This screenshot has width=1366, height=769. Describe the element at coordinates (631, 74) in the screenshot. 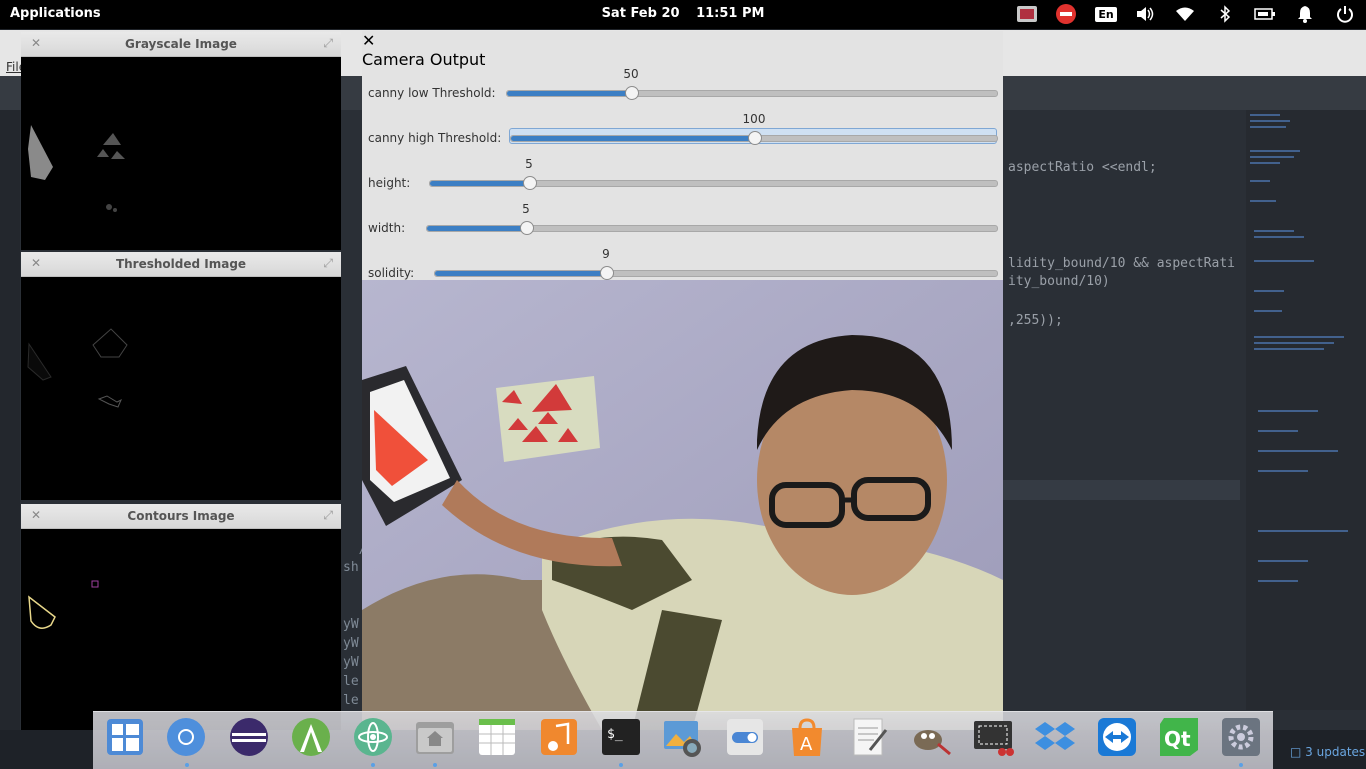

I see `slider-value: 50` at that location.